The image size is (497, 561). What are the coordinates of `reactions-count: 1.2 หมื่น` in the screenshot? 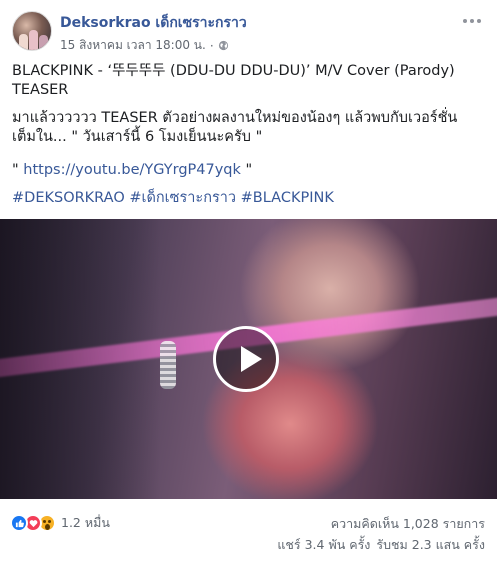 It's located at (85, 523).